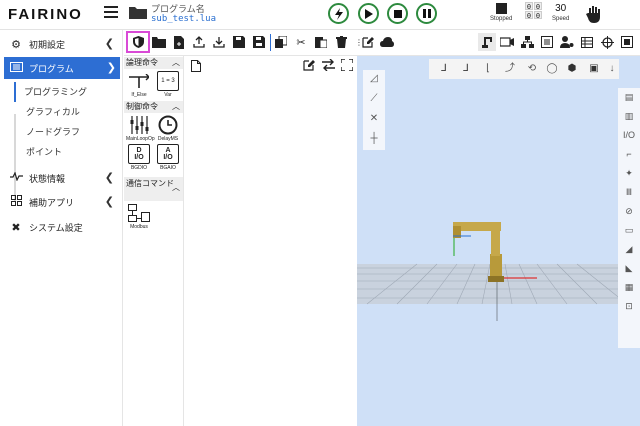  What do you see at coordinates (594, 69) in the screenshot?
I see `frame-icon: ▣` at bounding box center [594, 69].